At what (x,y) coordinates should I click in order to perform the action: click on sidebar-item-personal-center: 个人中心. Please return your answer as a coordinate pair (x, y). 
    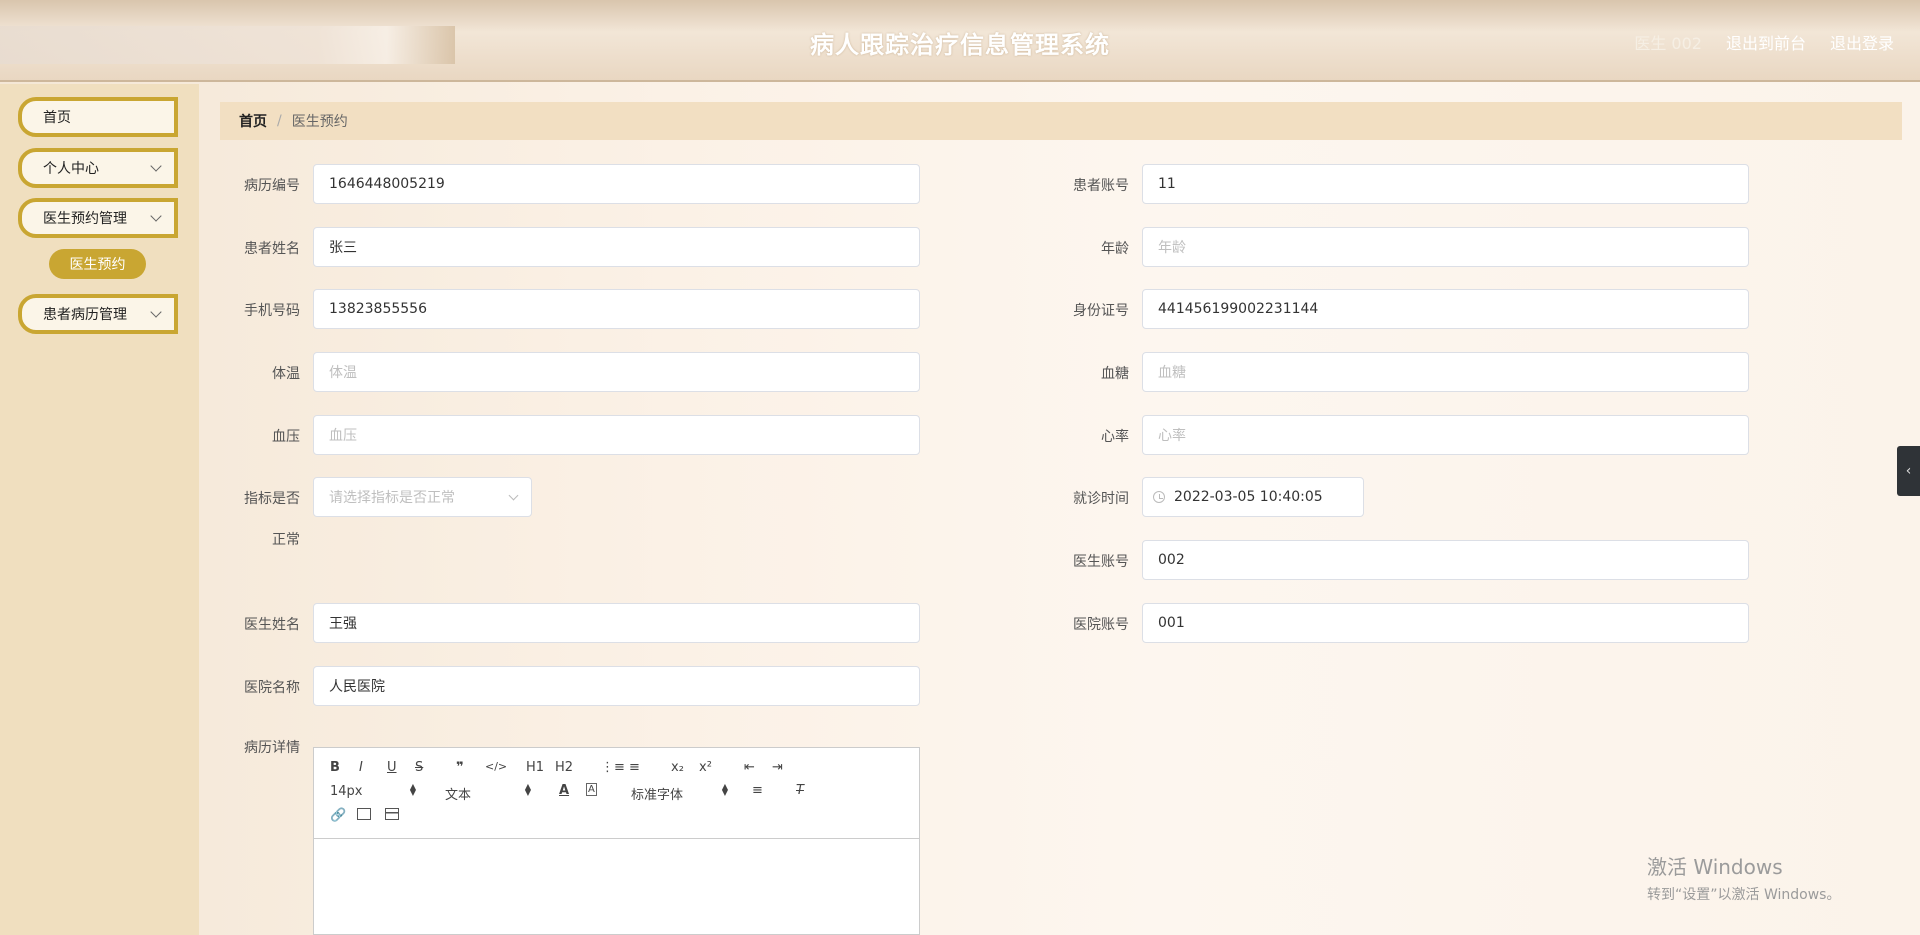
    Looking at the image, I should click on (98, 168).